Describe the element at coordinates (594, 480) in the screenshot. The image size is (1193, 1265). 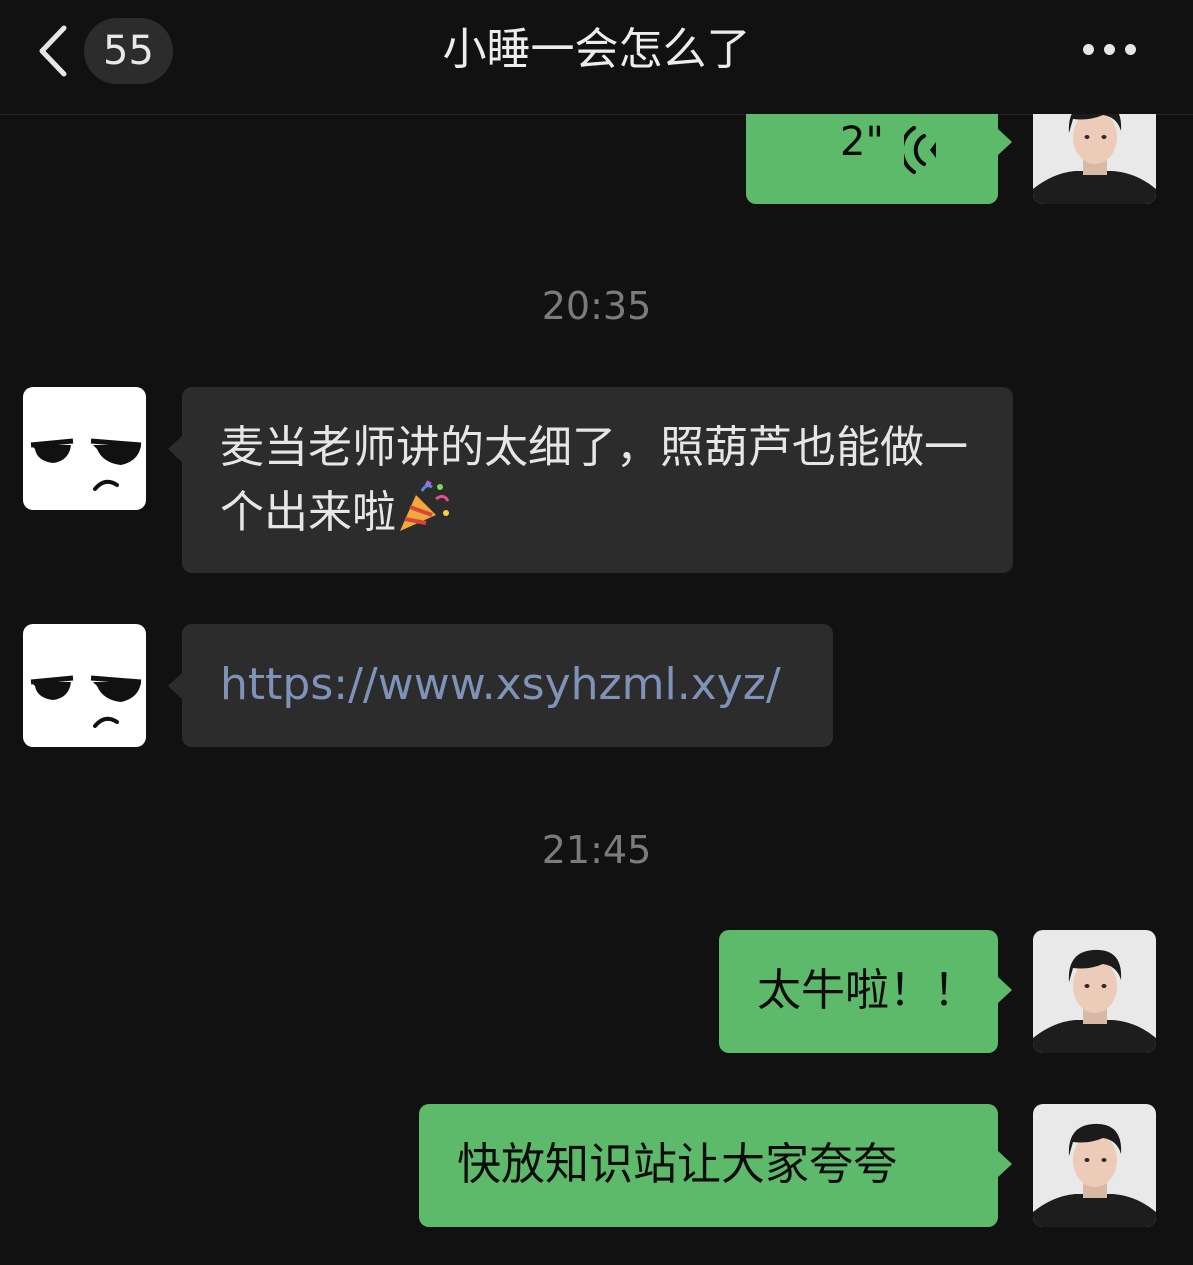
I see `message-text: 麦当老师讲的太细了，照葫芦也能做一个出来啦` at that location.